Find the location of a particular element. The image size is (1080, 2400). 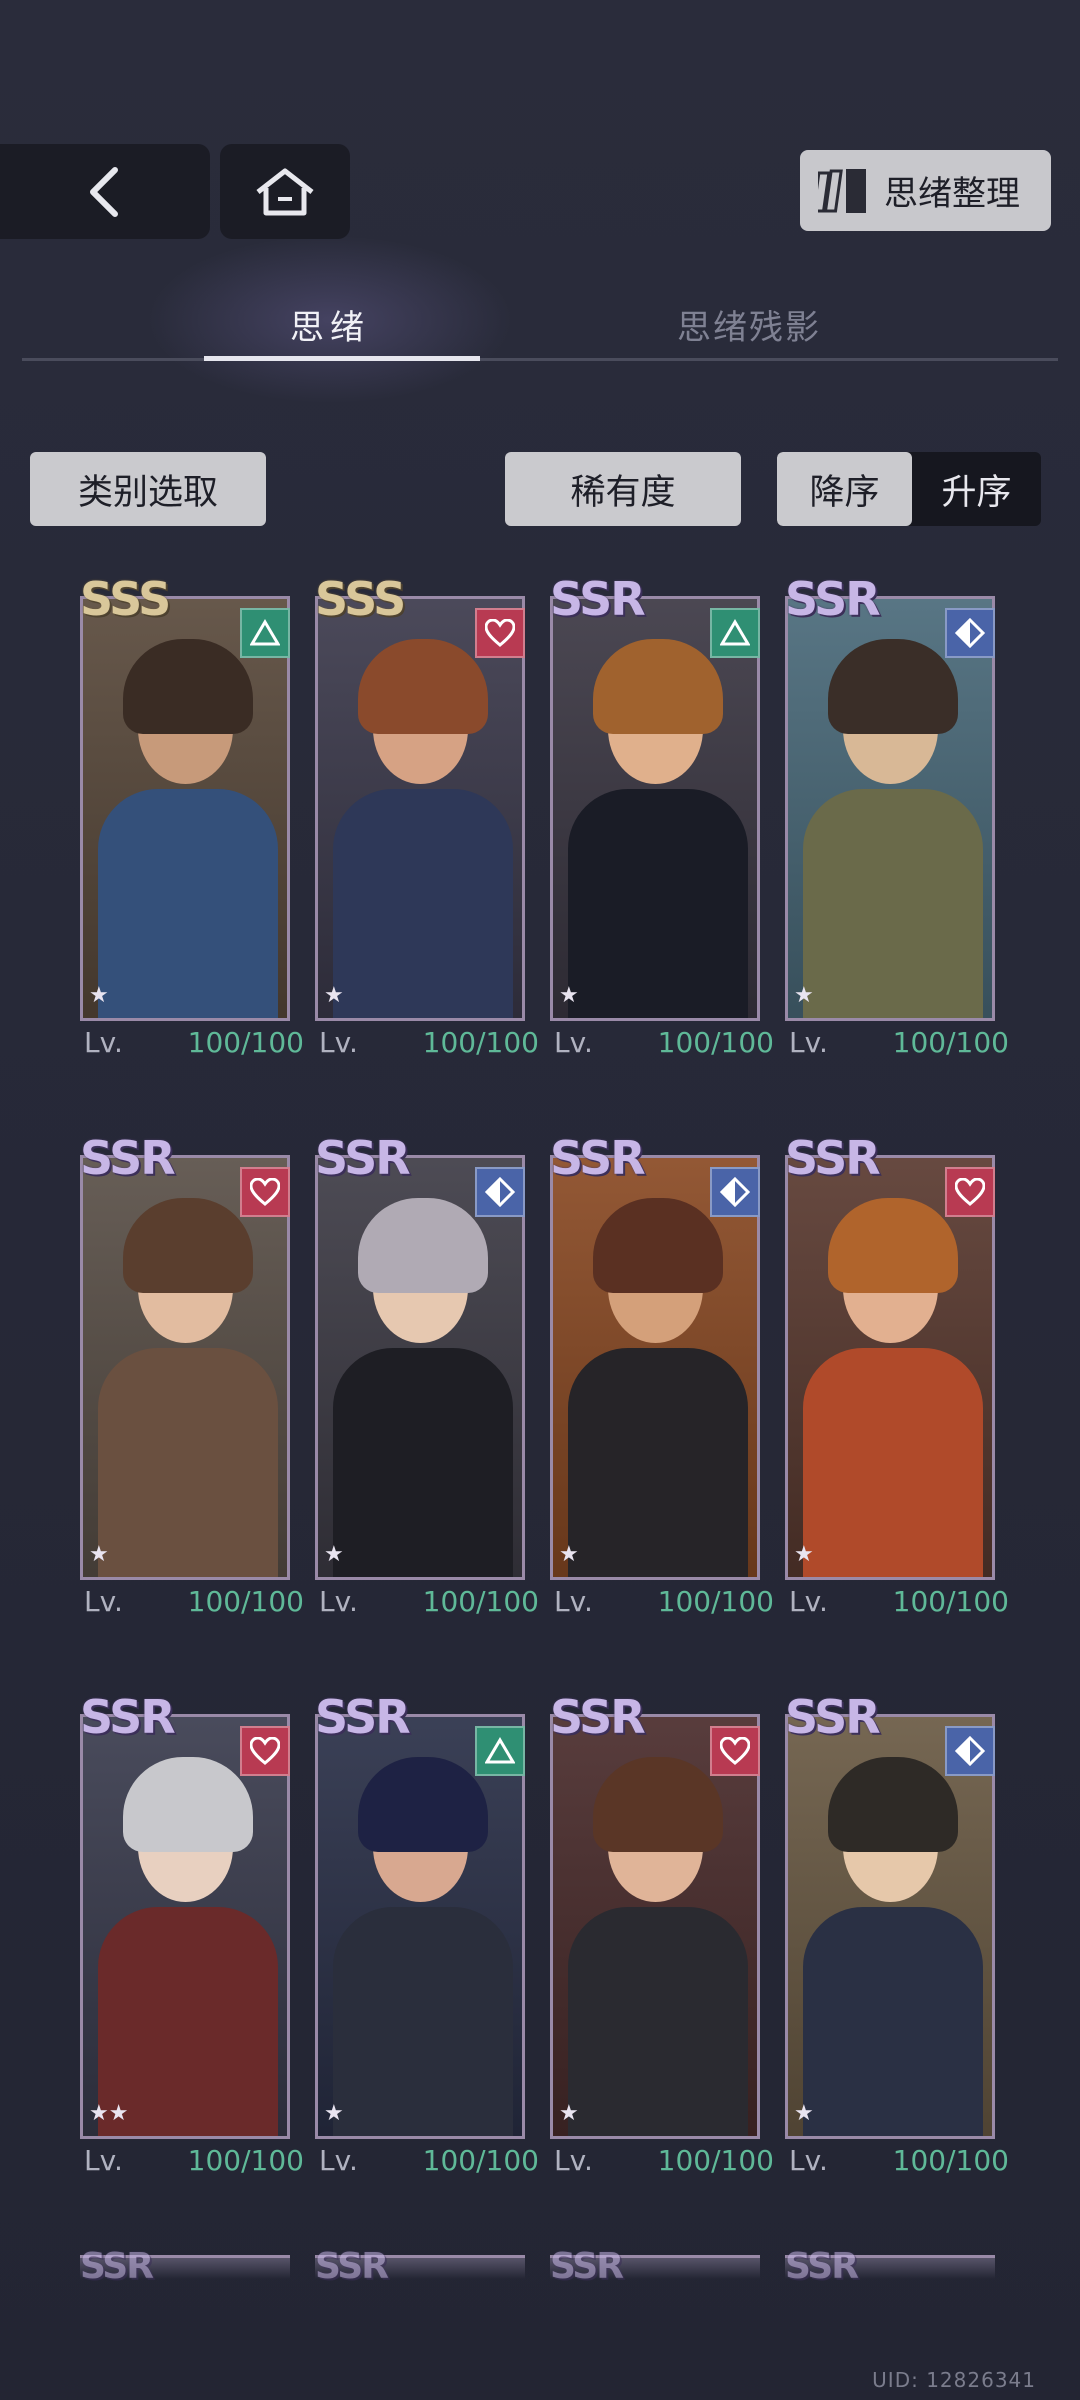

memory-card: ★★ SSR Lv. 100/100 is located at coordinates (192, 1934).